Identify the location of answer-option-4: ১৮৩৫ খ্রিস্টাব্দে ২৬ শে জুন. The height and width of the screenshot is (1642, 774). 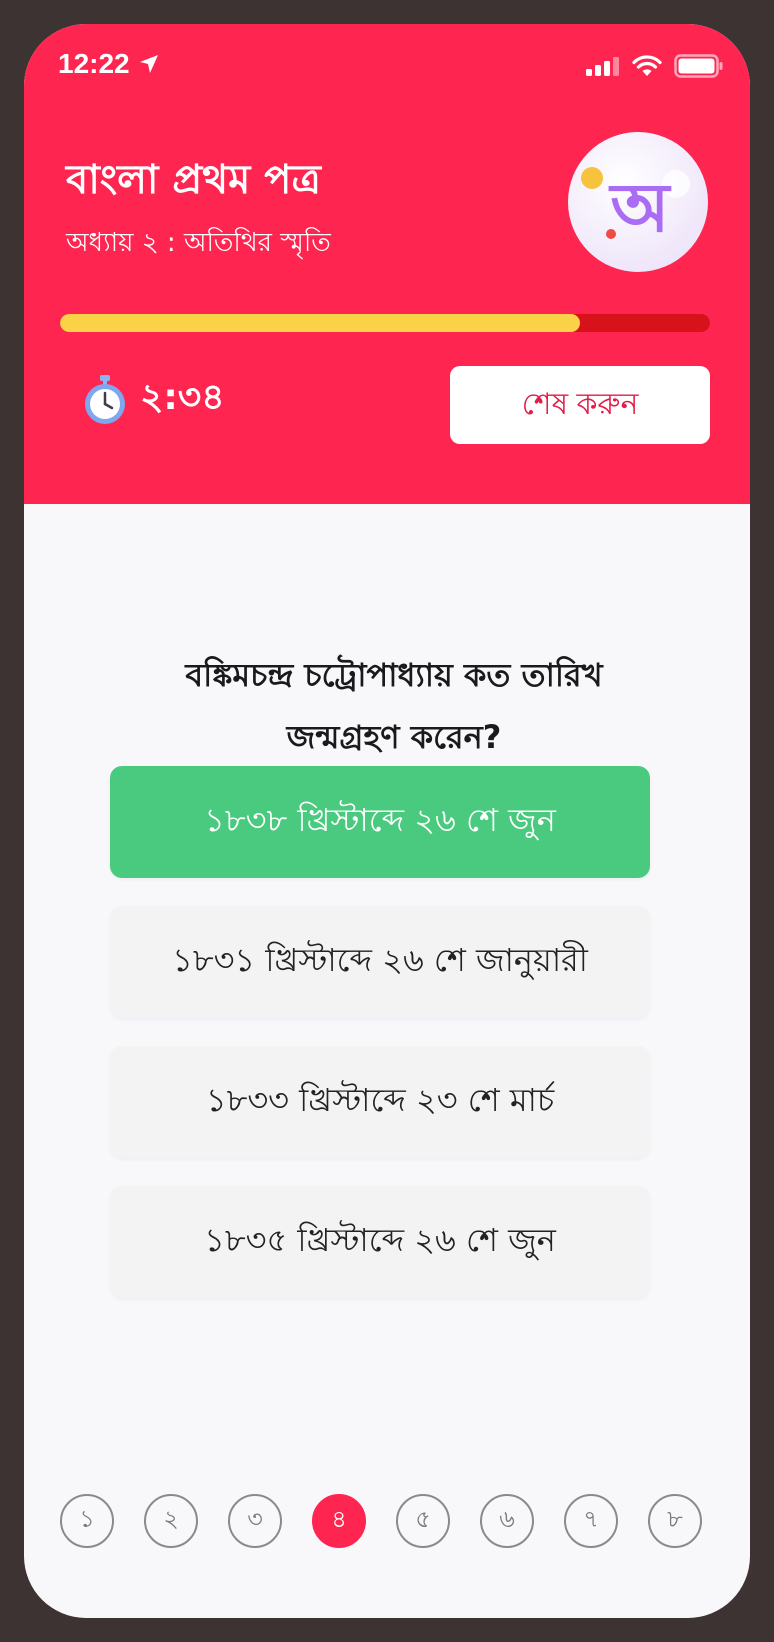
(380, 1242).